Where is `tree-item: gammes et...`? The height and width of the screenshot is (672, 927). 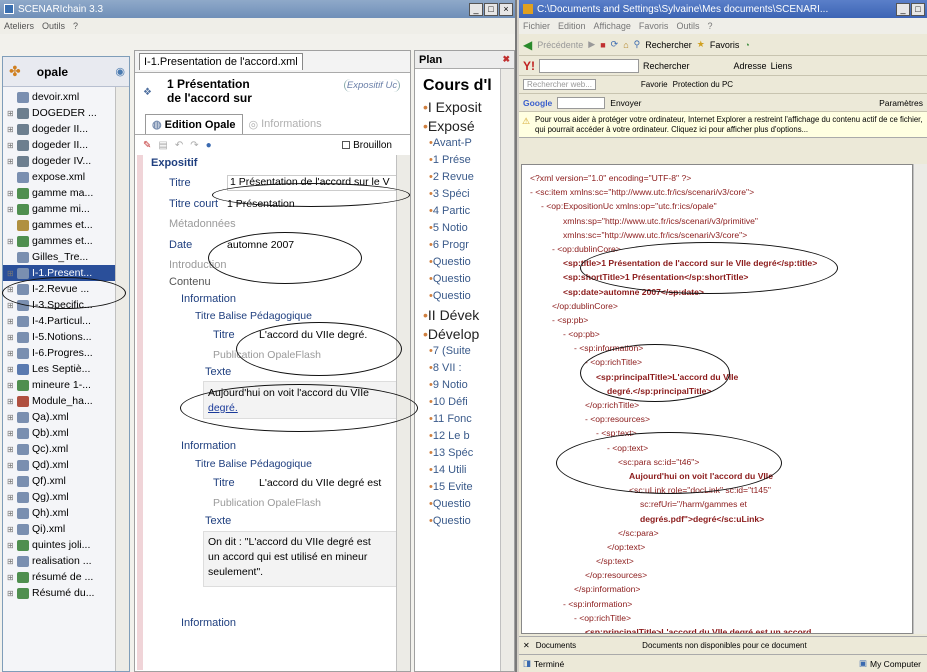 tree-item: gammes et... is located at coordinates (66, 225).